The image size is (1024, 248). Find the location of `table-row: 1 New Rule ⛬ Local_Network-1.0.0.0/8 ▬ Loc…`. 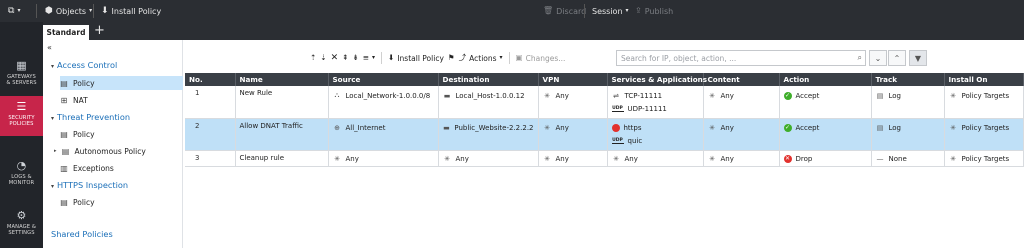

table-row: 1 New Rule ⛬ Local_Network-1.0.0.0/8 ▬ Loc… is located at coordinates (604, 102).